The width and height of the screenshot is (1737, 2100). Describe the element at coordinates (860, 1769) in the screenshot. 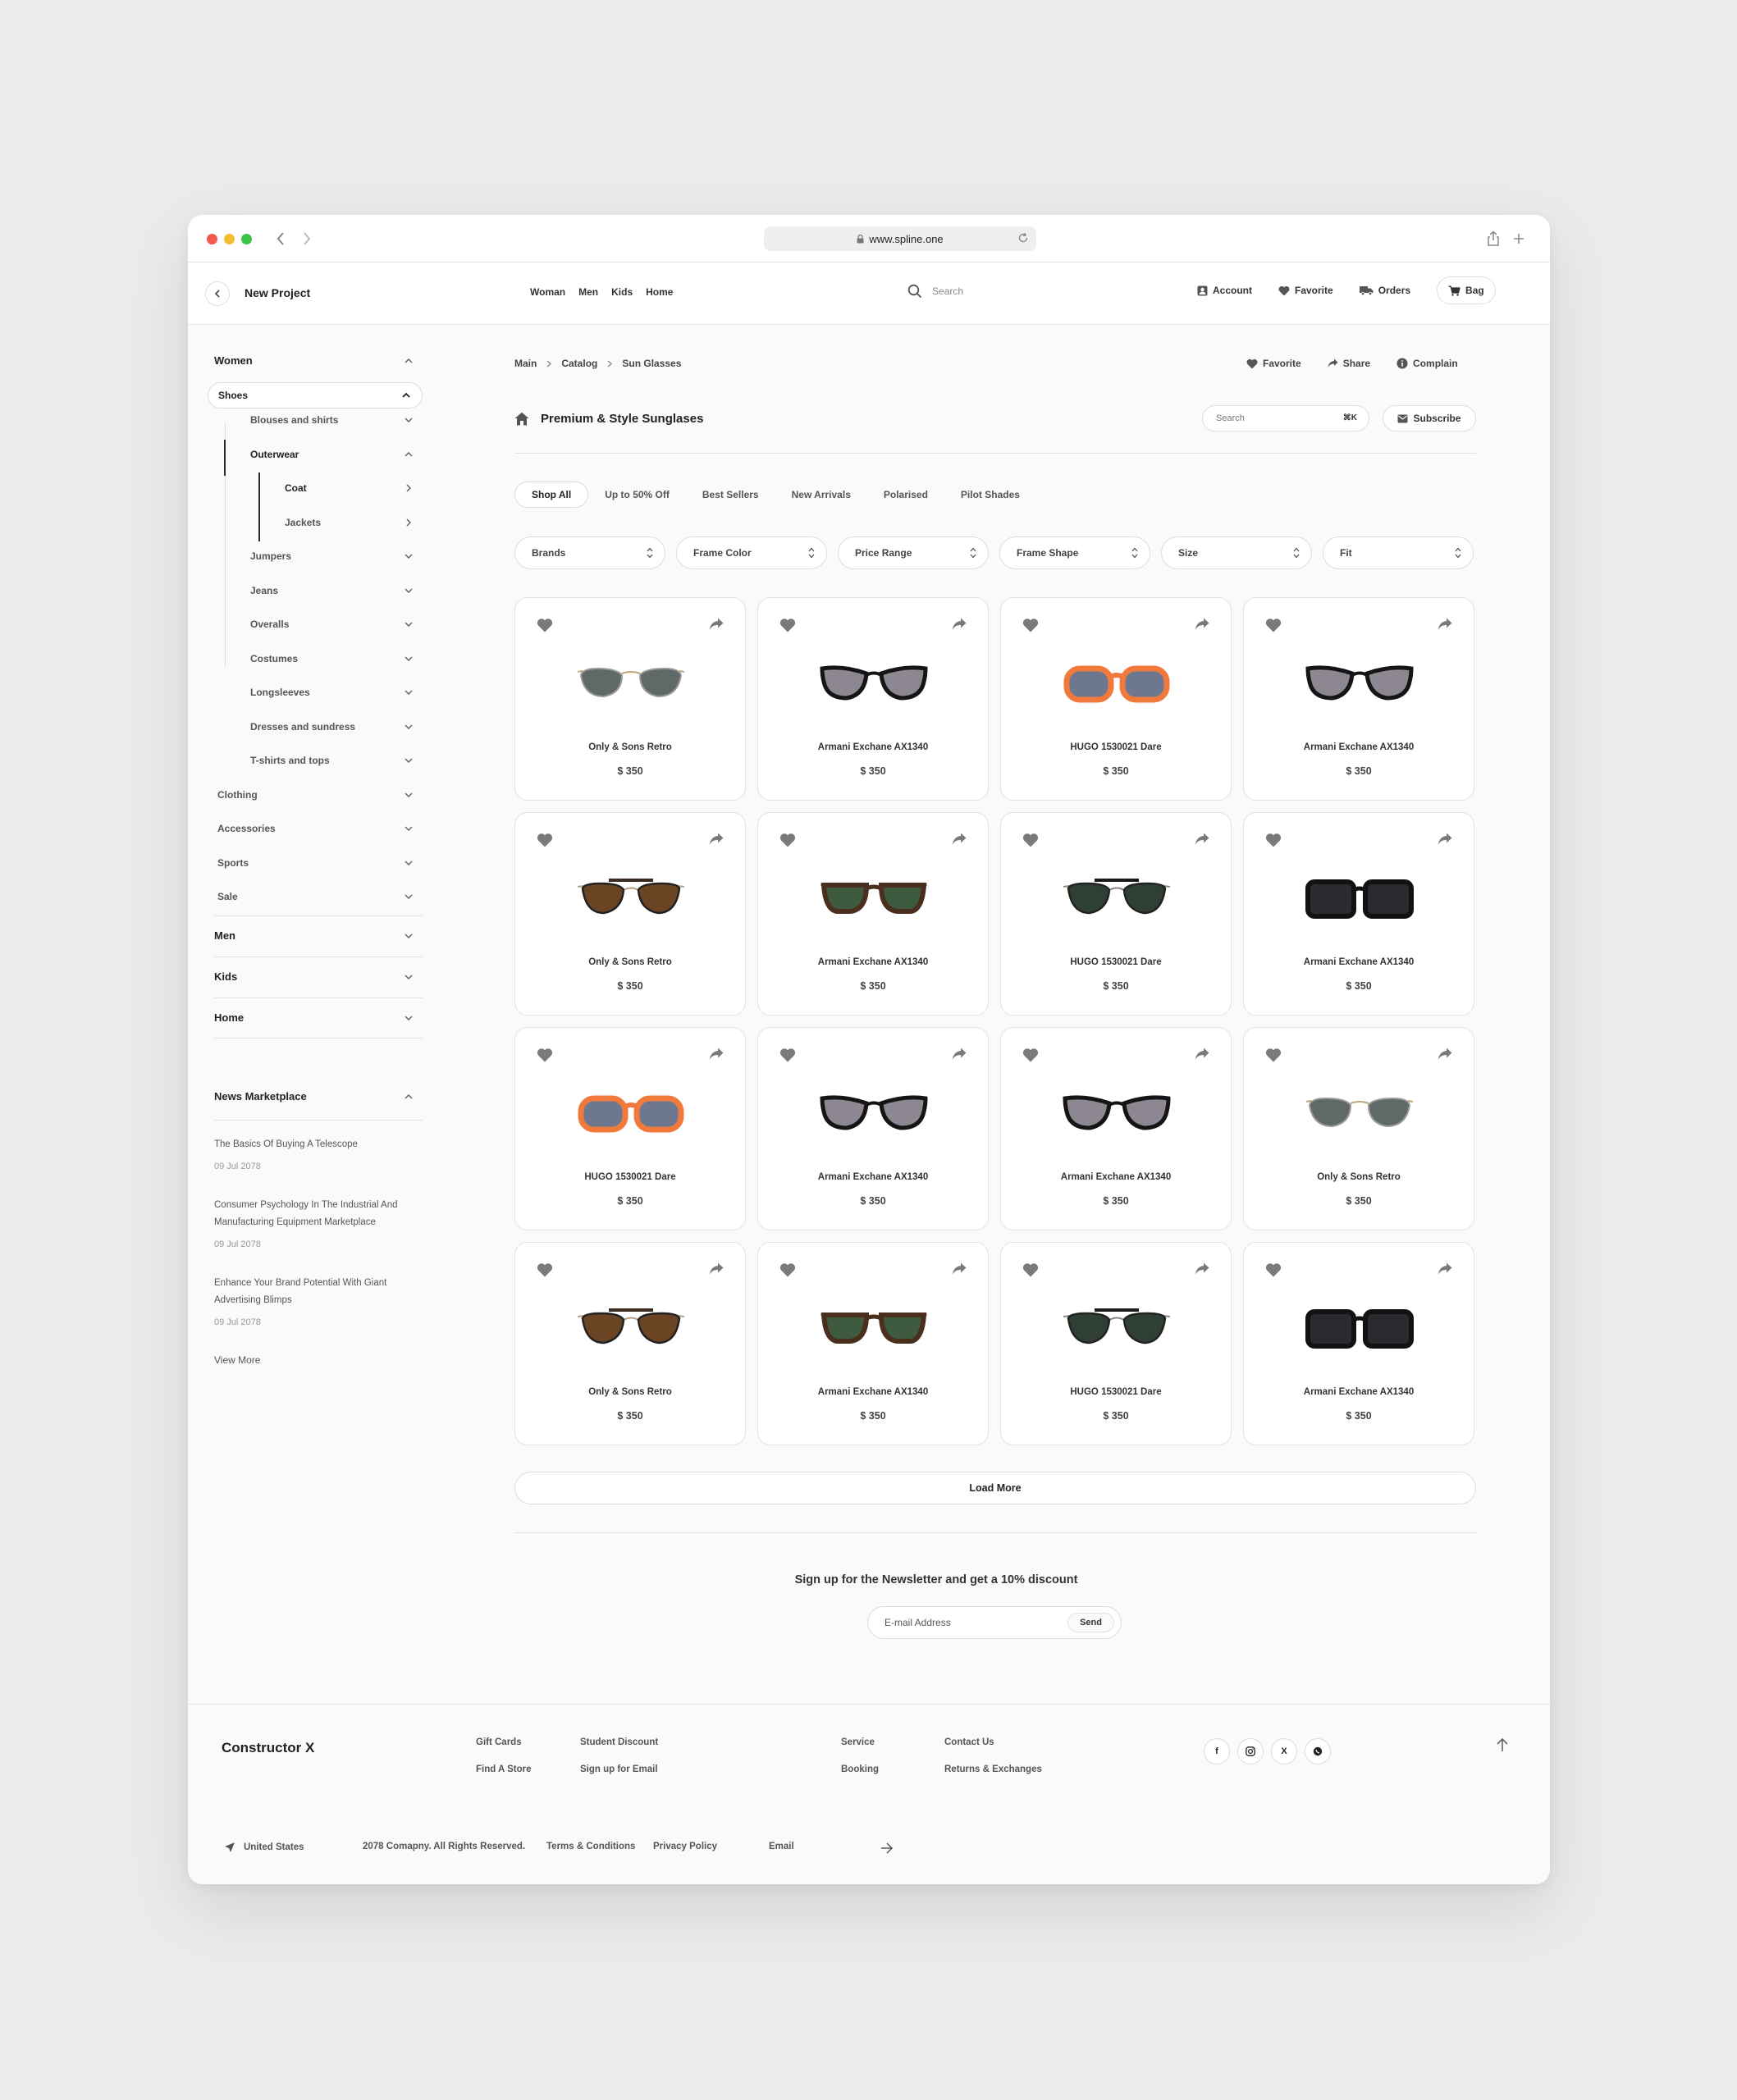

I see `footer-link-booking: Booking` at that location.